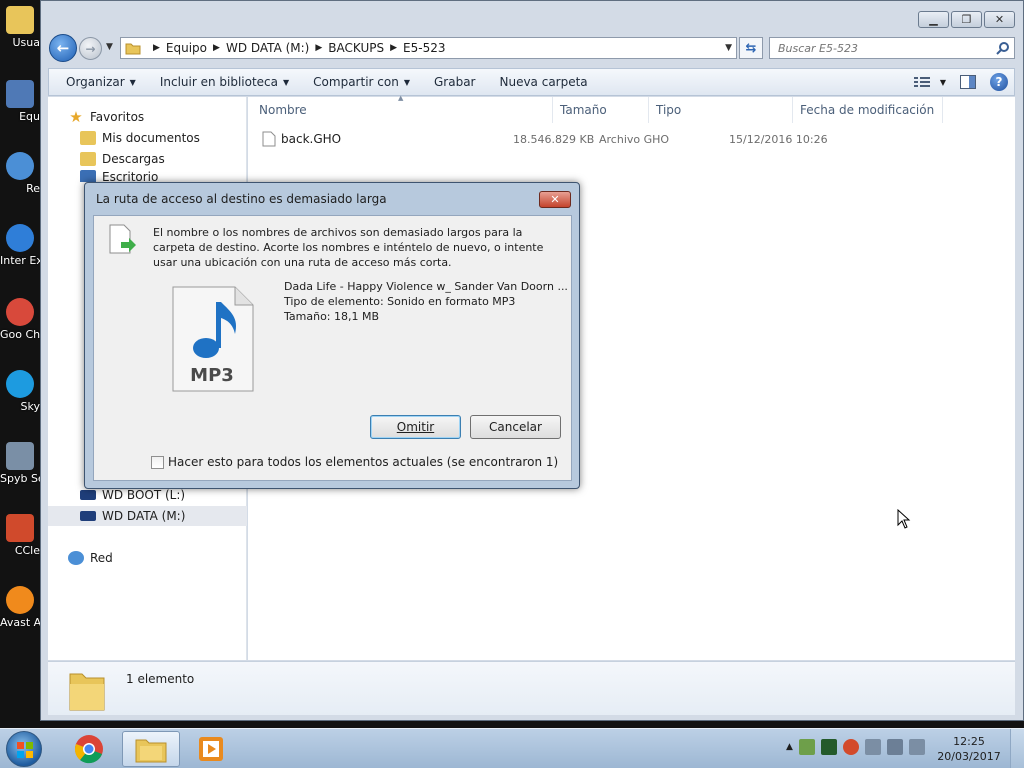  What do you see at coordinates (942, 82) in the screenshot?
I see `chevron-down-icon: ▼` at bounding box center [942, 82].